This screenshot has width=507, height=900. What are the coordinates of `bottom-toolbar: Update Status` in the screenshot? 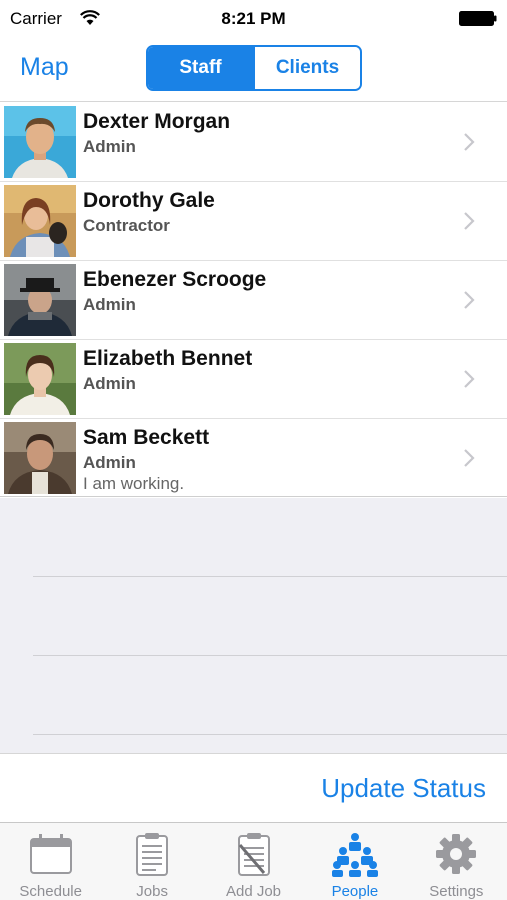 It's located at (253, 787).